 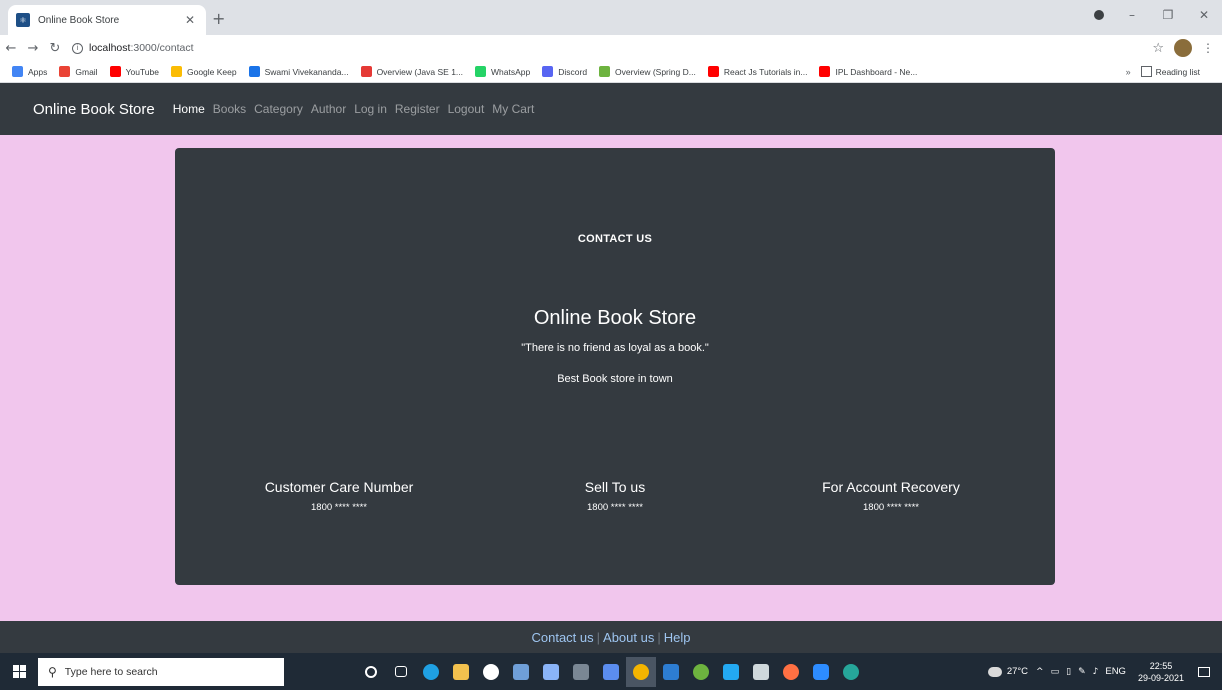 What do you see at coordinates (162, 48) in the screenshot?
I see `url-path: :3000/contact` at bounding box center [162, 48].